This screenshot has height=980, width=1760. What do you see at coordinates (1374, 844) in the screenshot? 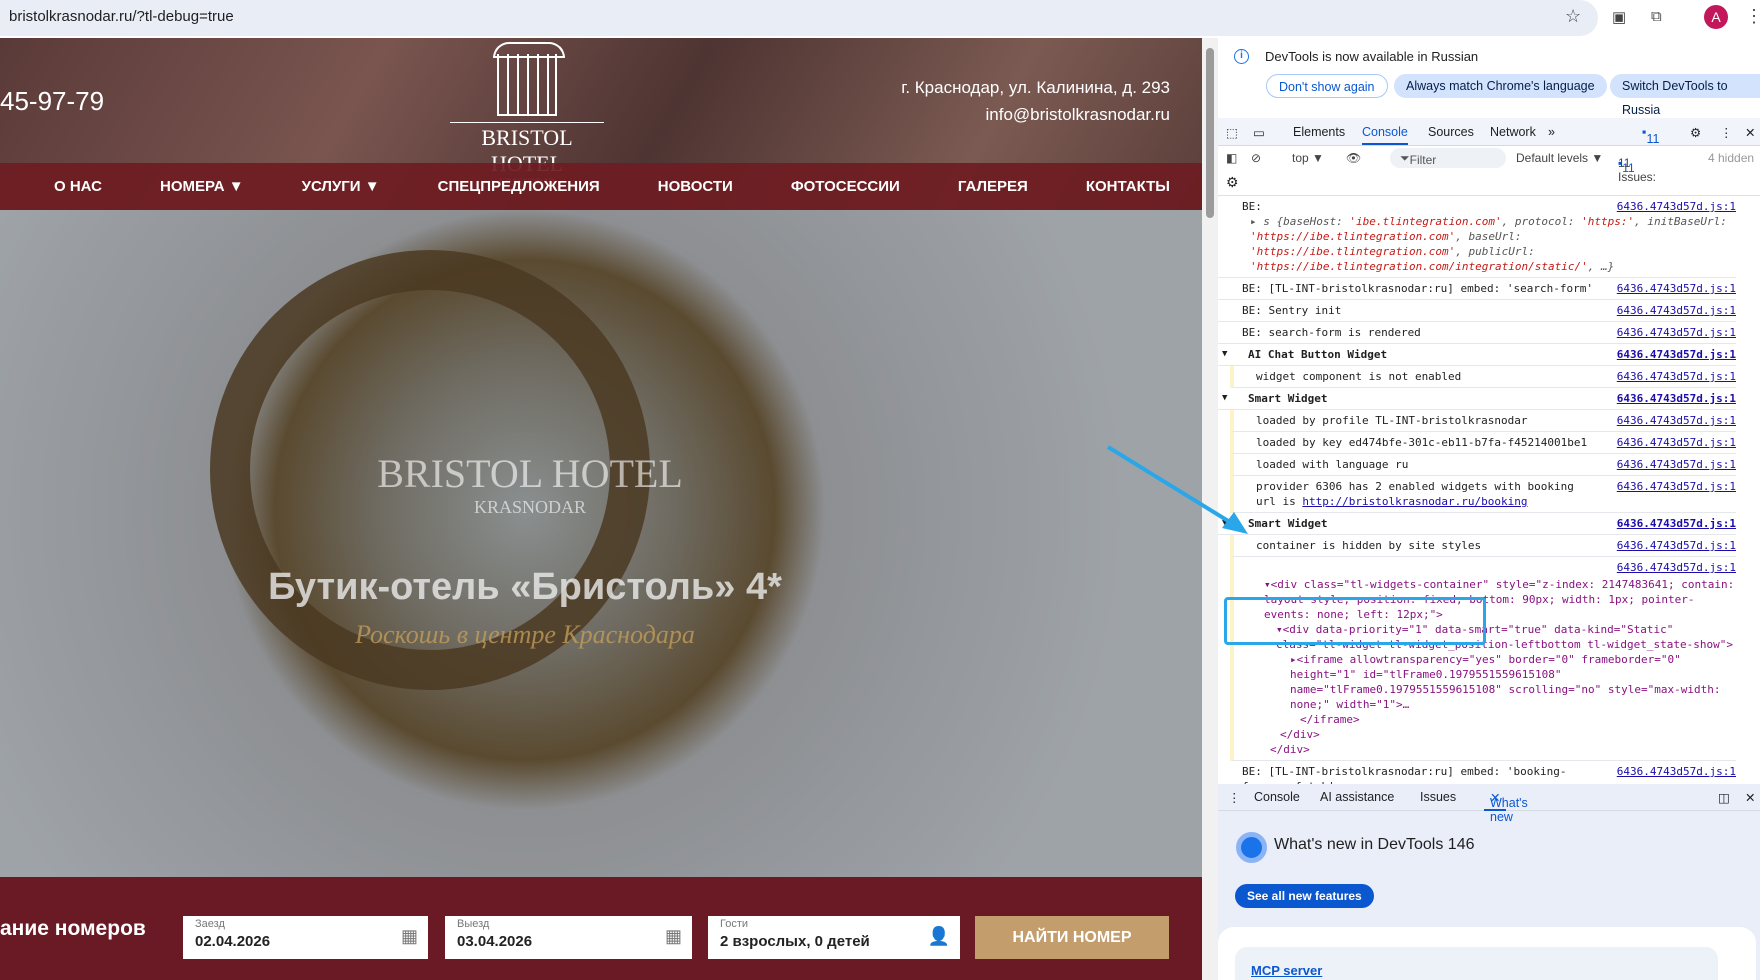
I see `whats-new-title: What's new in DevTools 146` at bounding box center [1374, 844].